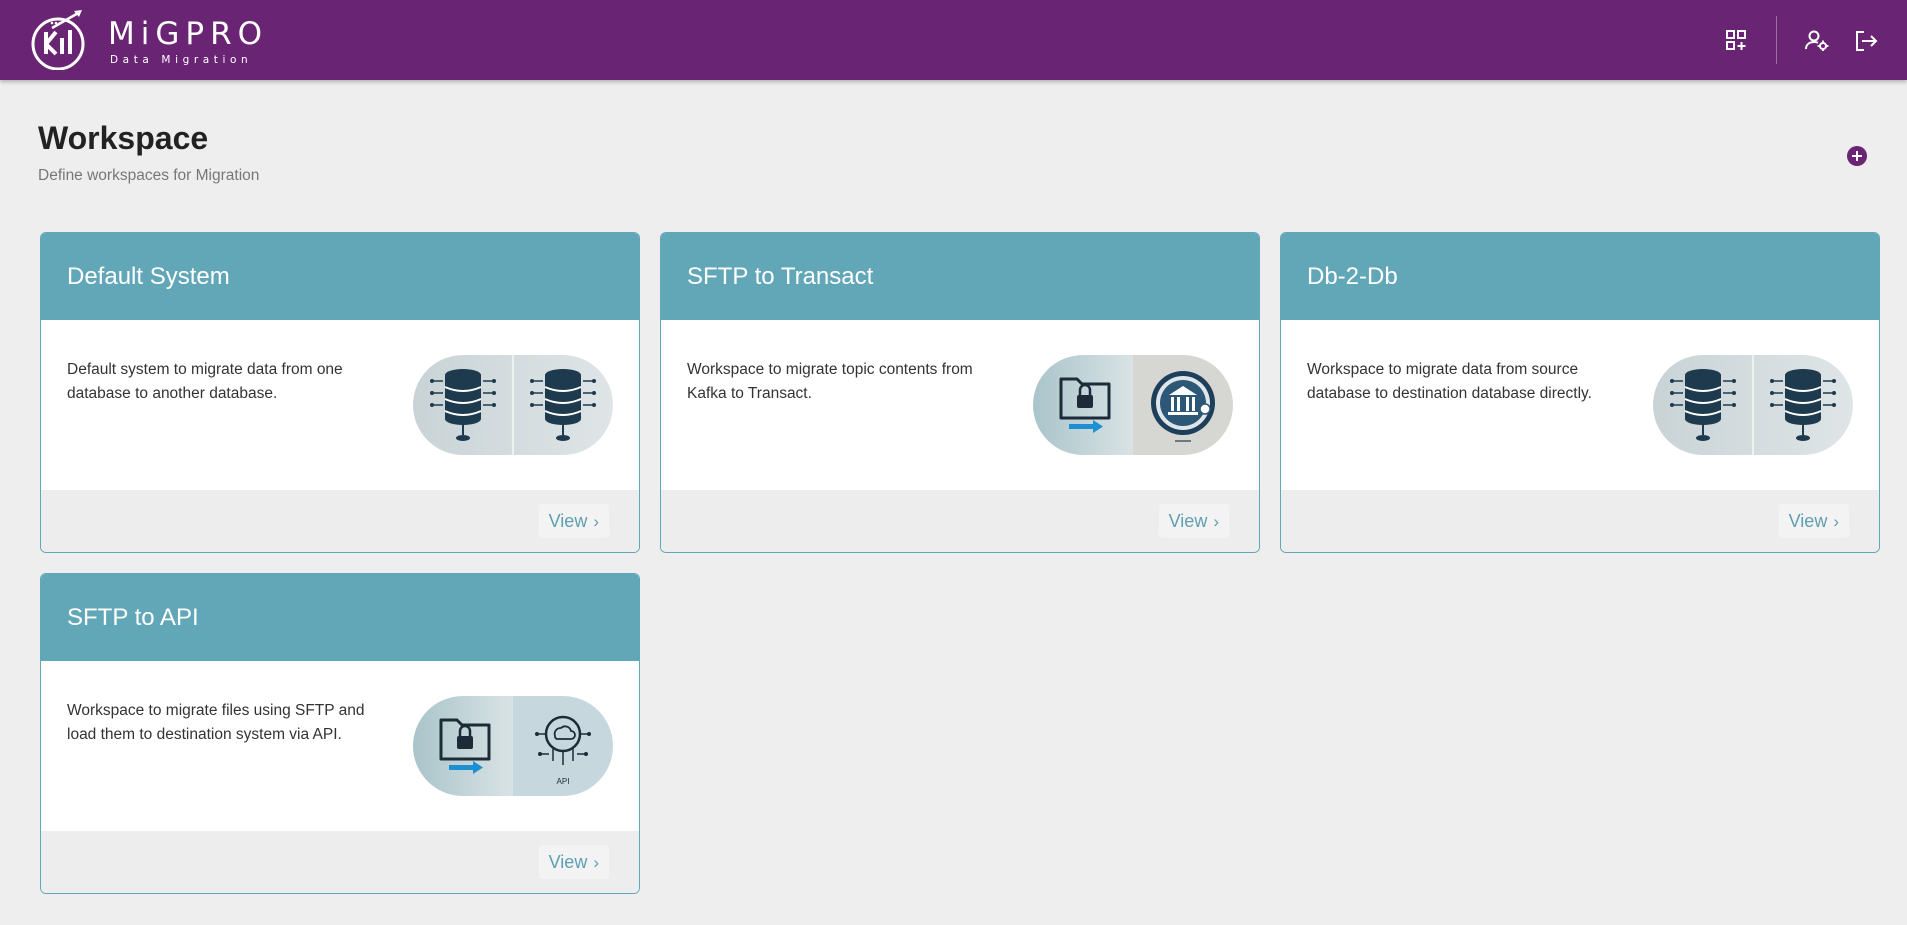 This screenshot has height=925, width=1907. Describe the element at coordinates (1580, 276) in the screenshot. I see `card-header: Db-2-Db` at that location.